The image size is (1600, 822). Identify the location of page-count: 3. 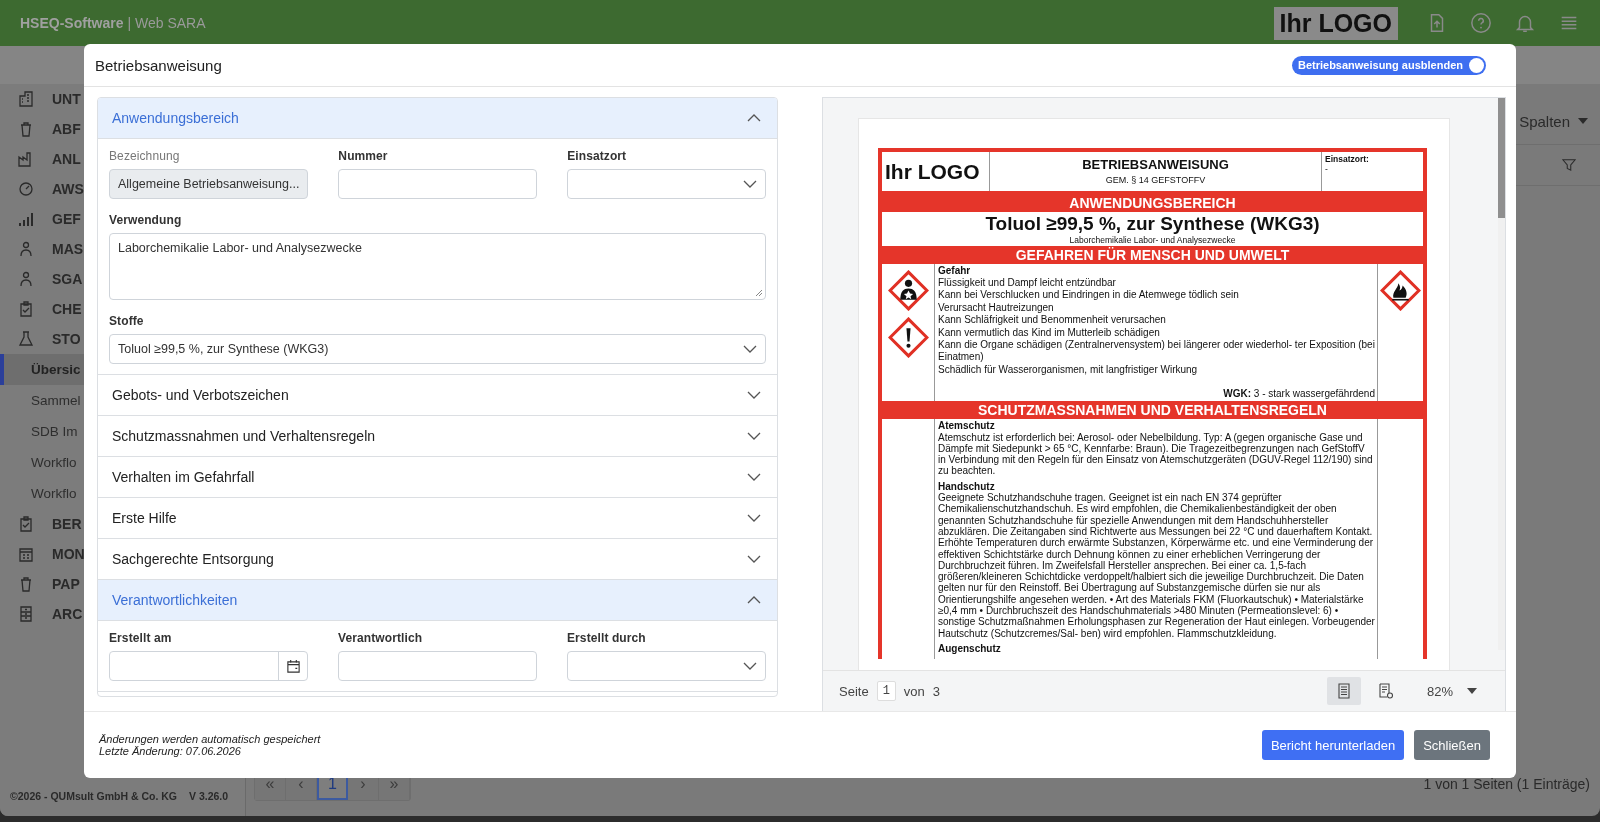
(936, 691).